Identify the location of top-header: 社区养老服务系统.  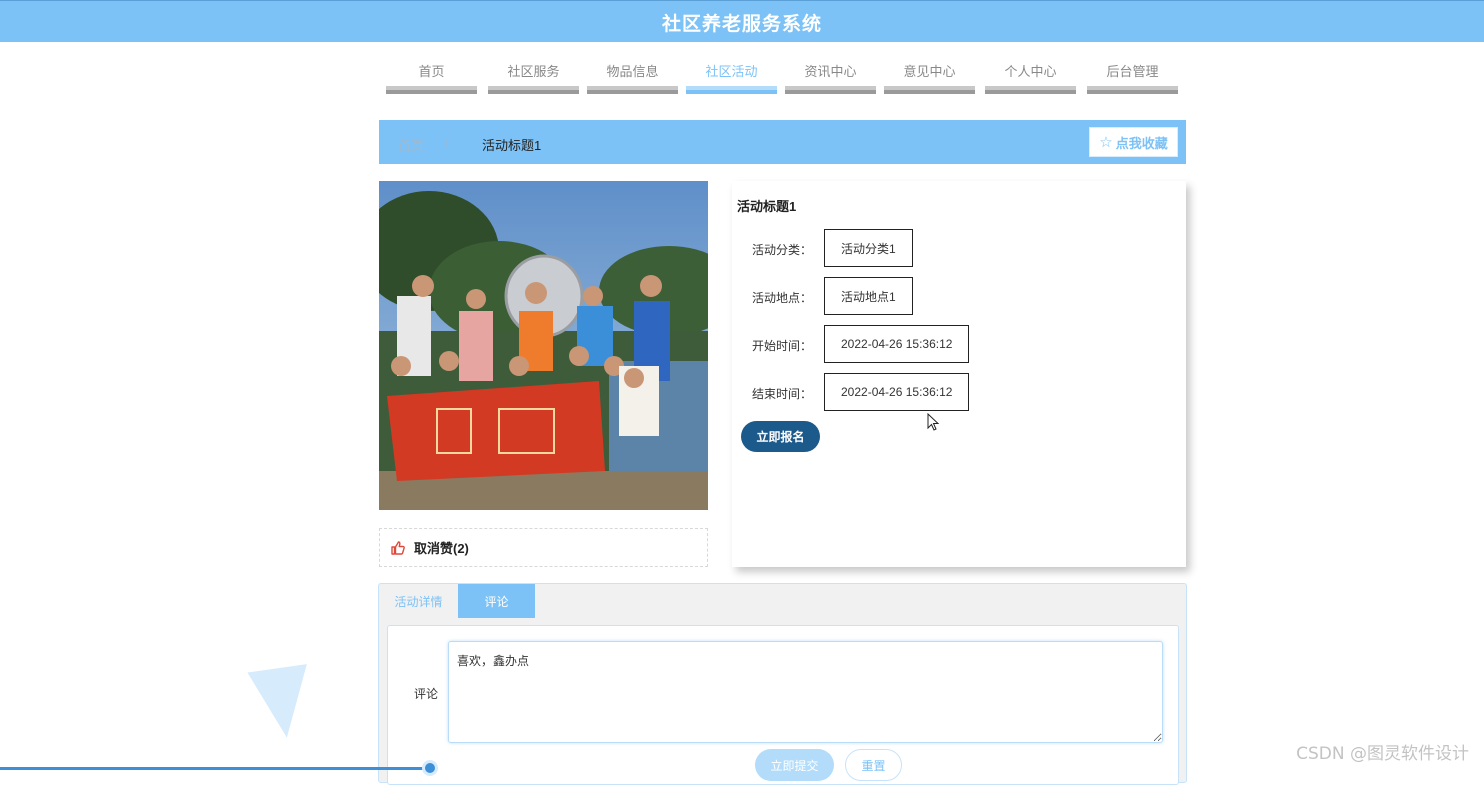
(742, 21).